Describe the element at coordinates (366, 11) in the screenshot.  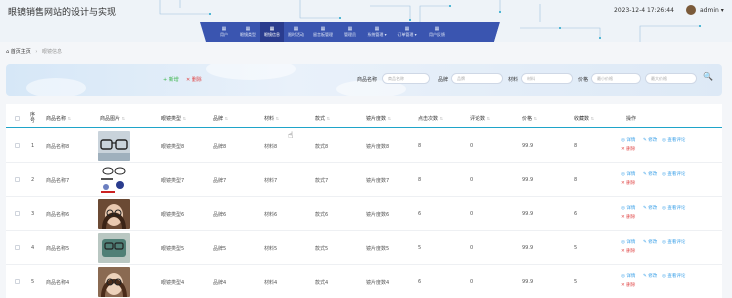
I see `top-bar: 眼镜销售网站的设计与实现 2023-12-4 17:26:44 admin ▾` at that location.